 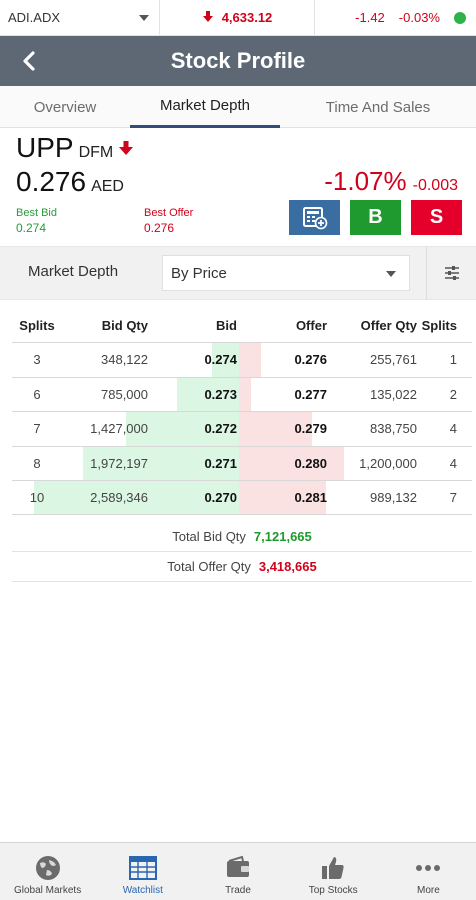 I want to click on bid-price-cell: 0.272, so click(x=220, y=429).